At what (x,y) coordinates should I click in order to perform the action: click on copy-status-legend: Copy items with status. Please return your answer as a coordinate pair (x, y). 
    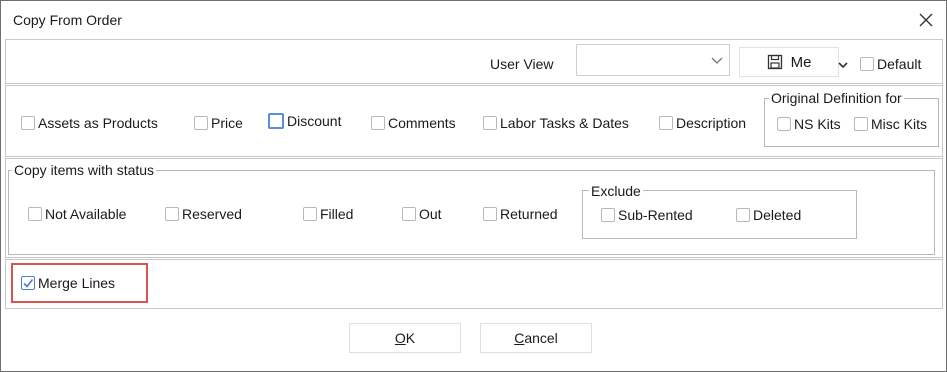
    Looking at the image, I should click on (84, 170).